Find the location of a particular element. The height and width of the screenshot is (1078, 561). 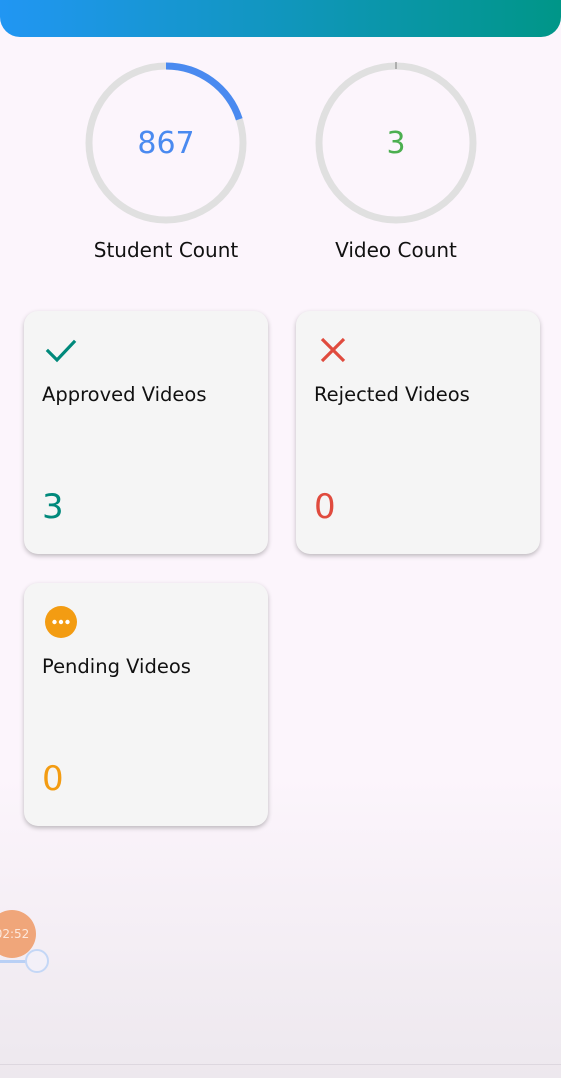

rejected-videos-count: 0 is located at coordinates (325, 507).